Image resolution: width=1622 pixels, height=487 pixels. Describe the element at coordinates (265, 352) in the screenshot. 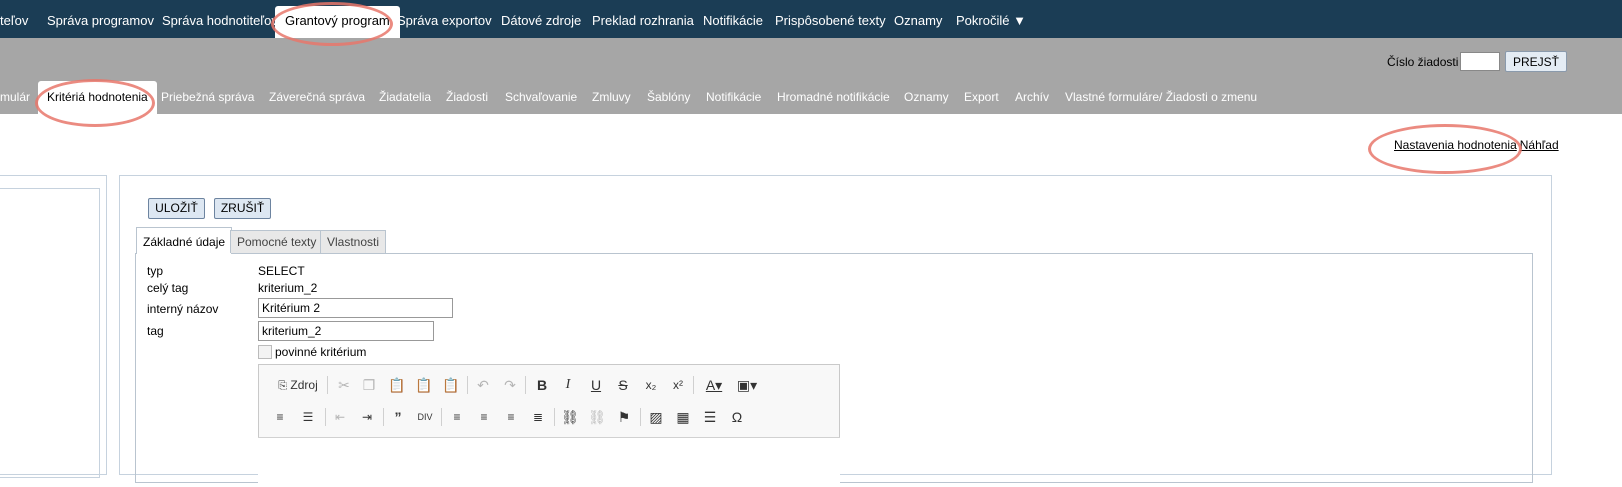

I see `required-checkbox` at that location.